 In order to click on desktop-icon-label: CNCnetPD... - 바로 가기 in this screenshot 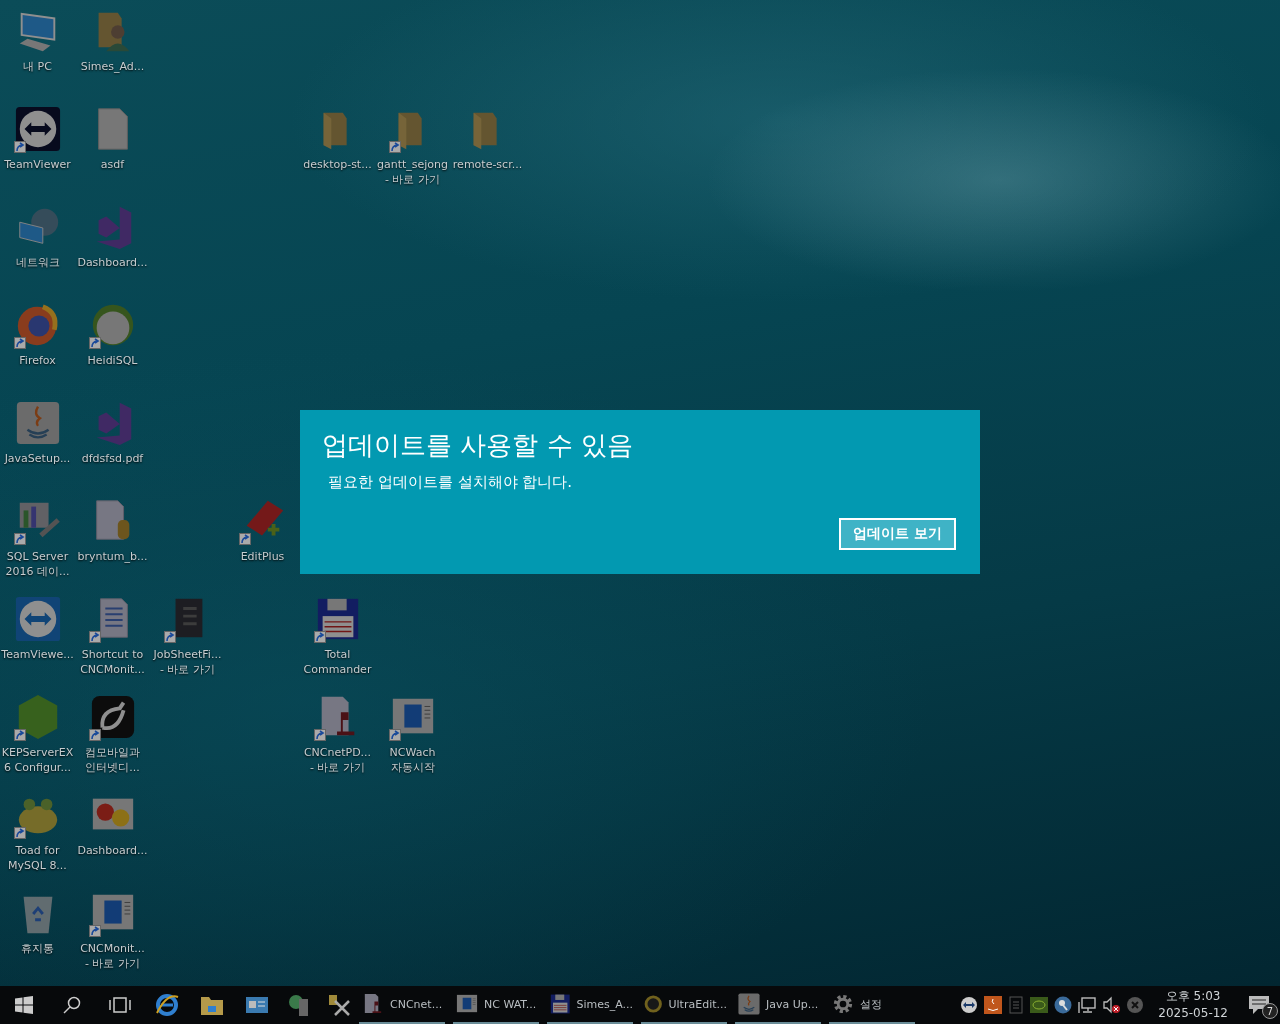, I will do `click(337, 760)`.